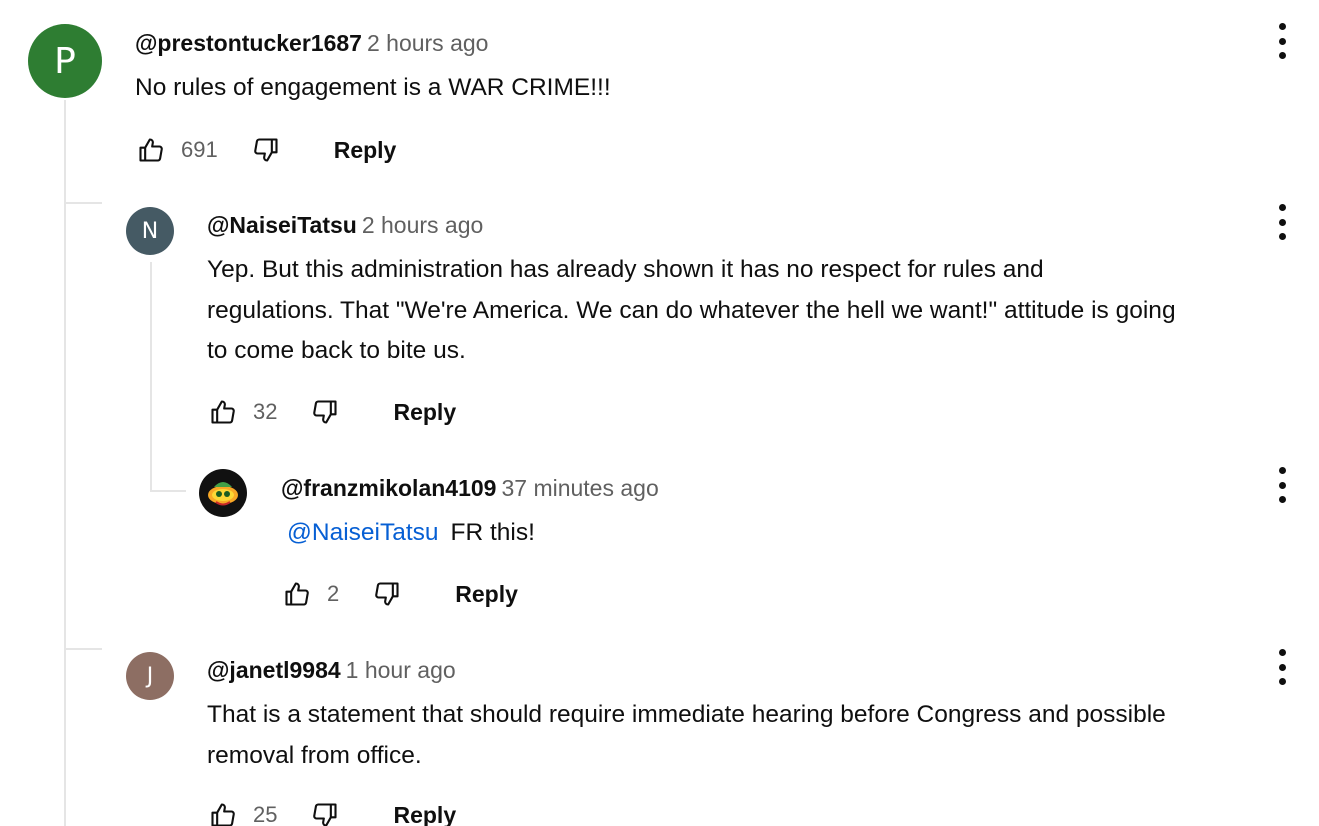  I want to click on comment-timestamp: 1 hour ago, so click(401, 670).